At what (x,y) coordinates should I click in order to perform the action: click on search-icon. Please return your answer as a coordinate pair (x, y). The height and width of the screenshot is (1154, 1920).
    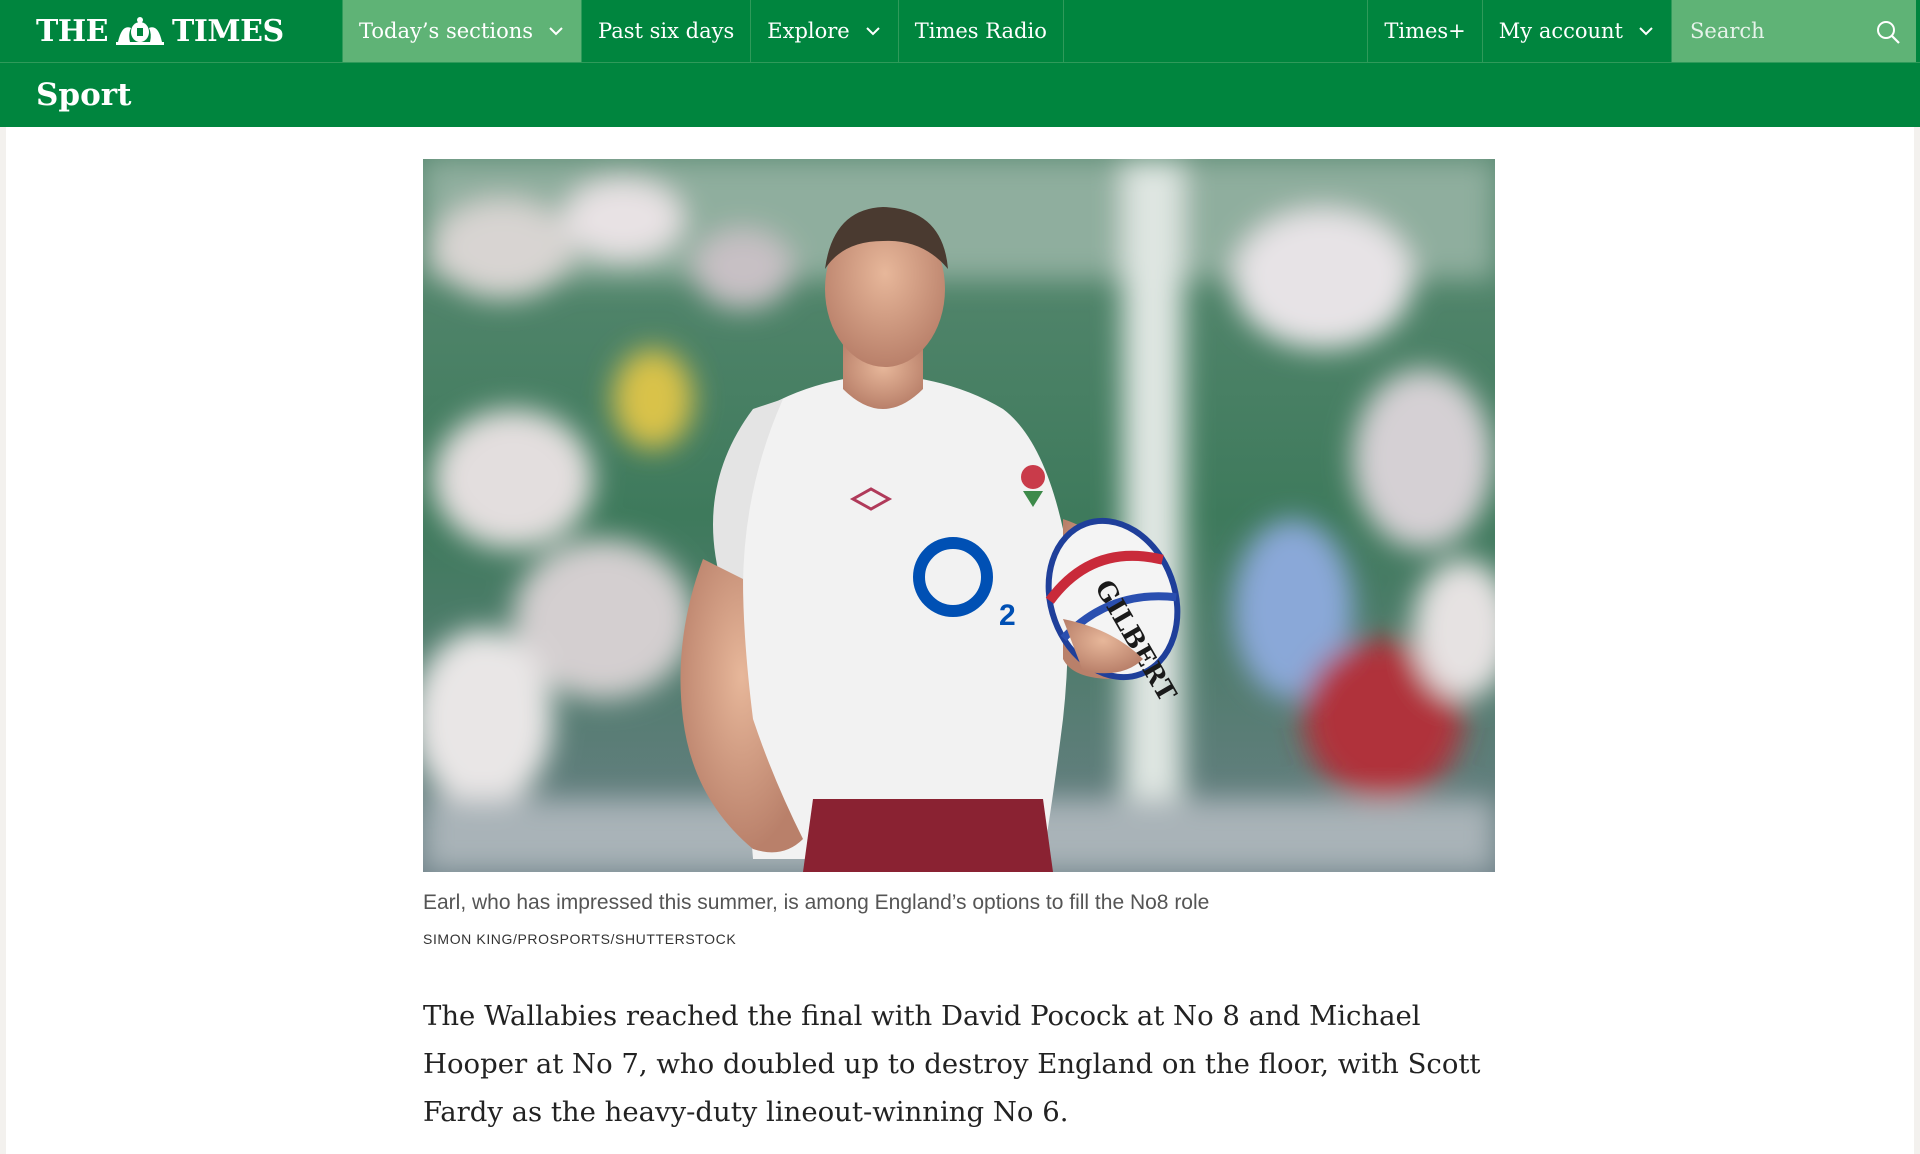
    Looking at the image, I should click on (1888, 32).